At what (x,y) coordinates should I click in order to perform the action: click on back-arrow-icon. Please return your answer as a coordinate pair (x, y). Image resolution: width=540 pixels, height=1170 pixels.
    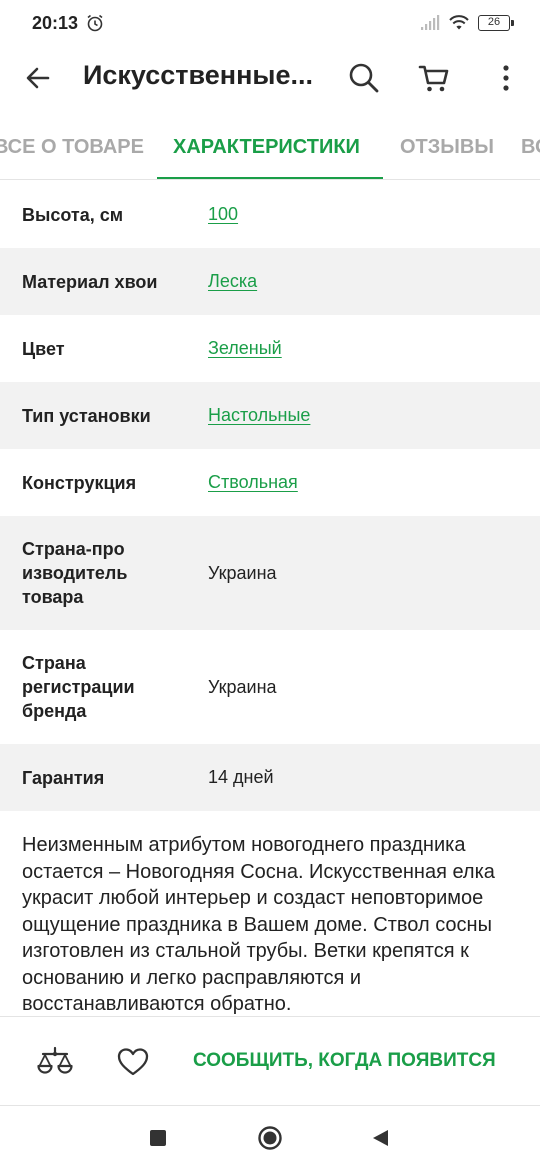
    Looking at the image, I should click on (38, 78).